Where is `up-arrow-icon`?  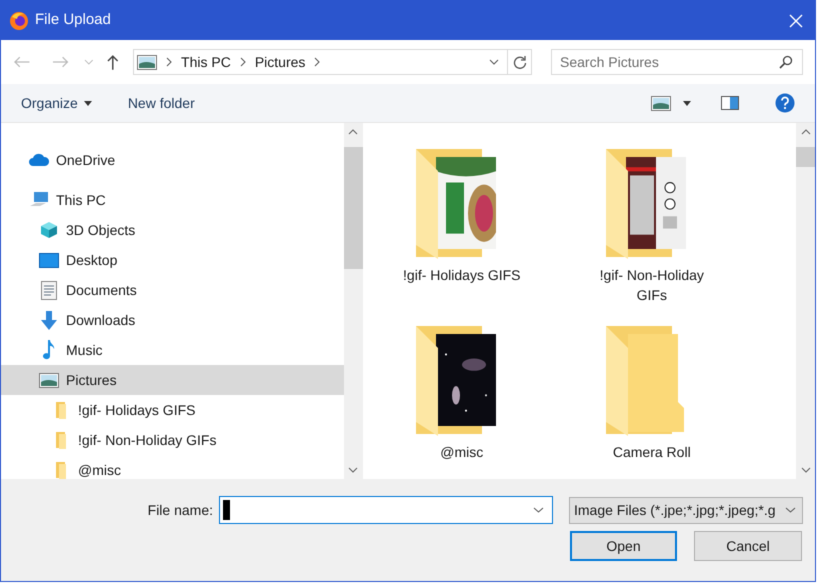 up-arrow-icon is located at coordinates (113, 62).